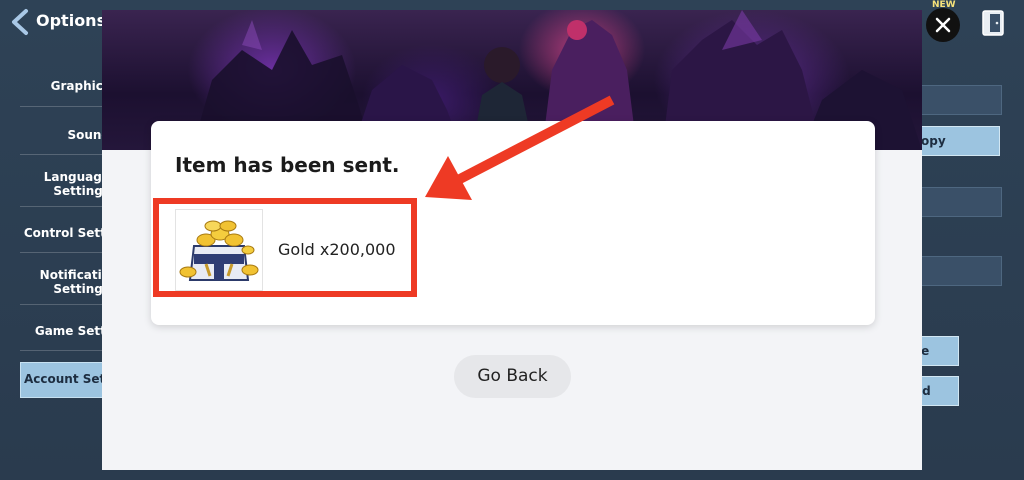 The width and height of the screenshot is (1024, 480). Describe the element at coordinates (76, 184) in the screenshot. I see `sidebar-item-label: Language Settings` at that location.